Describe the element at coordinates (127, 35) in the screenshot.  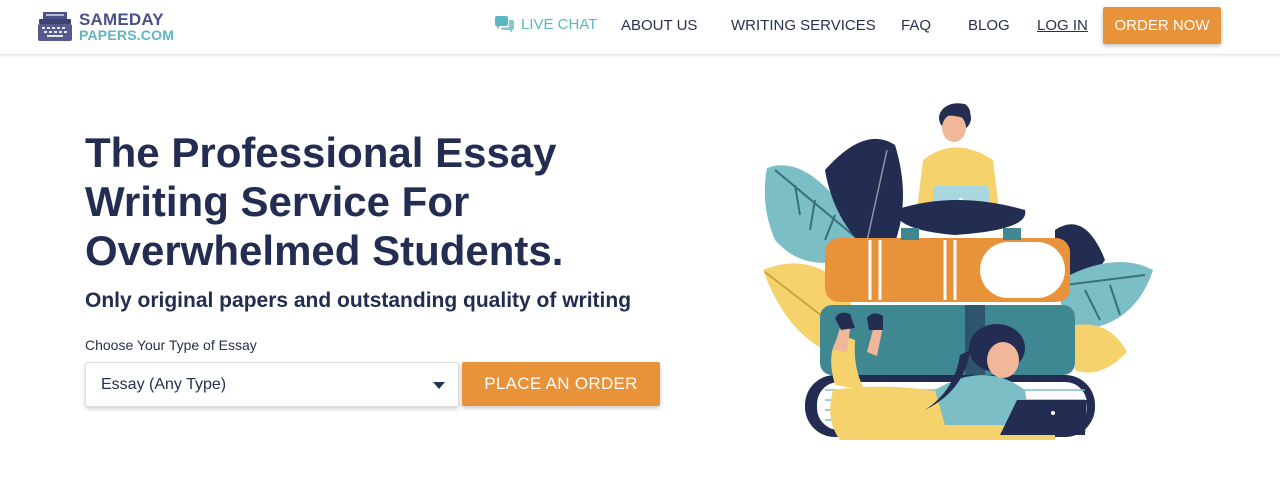
I see `logo-text-line2: PAPERS.COM` at that location.